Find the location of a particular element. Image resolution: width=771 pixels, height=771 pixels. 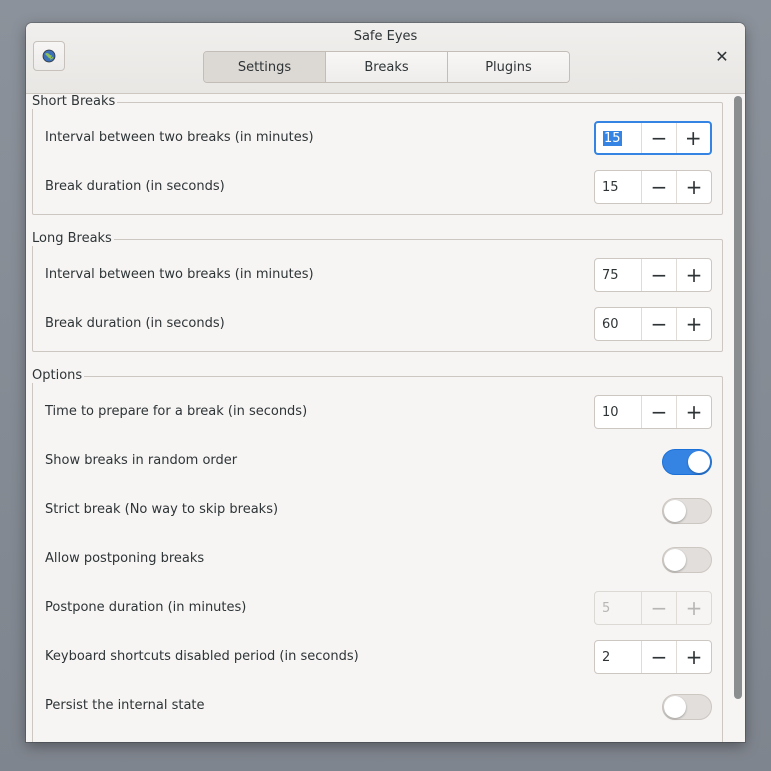

short-interval-label: Interval between two breaks (in minutes) is located at coordinates (179, 137).